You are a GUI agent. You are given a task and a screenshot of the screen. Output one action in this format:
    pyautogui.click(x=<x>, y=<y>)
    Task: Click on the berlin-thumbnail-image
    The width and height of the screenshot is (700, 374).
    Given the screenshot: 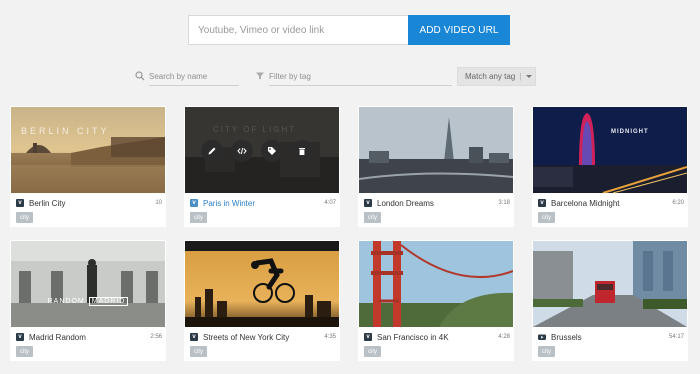 What is the action you would take?
    pyautogui.click(x=88, y=150)
    